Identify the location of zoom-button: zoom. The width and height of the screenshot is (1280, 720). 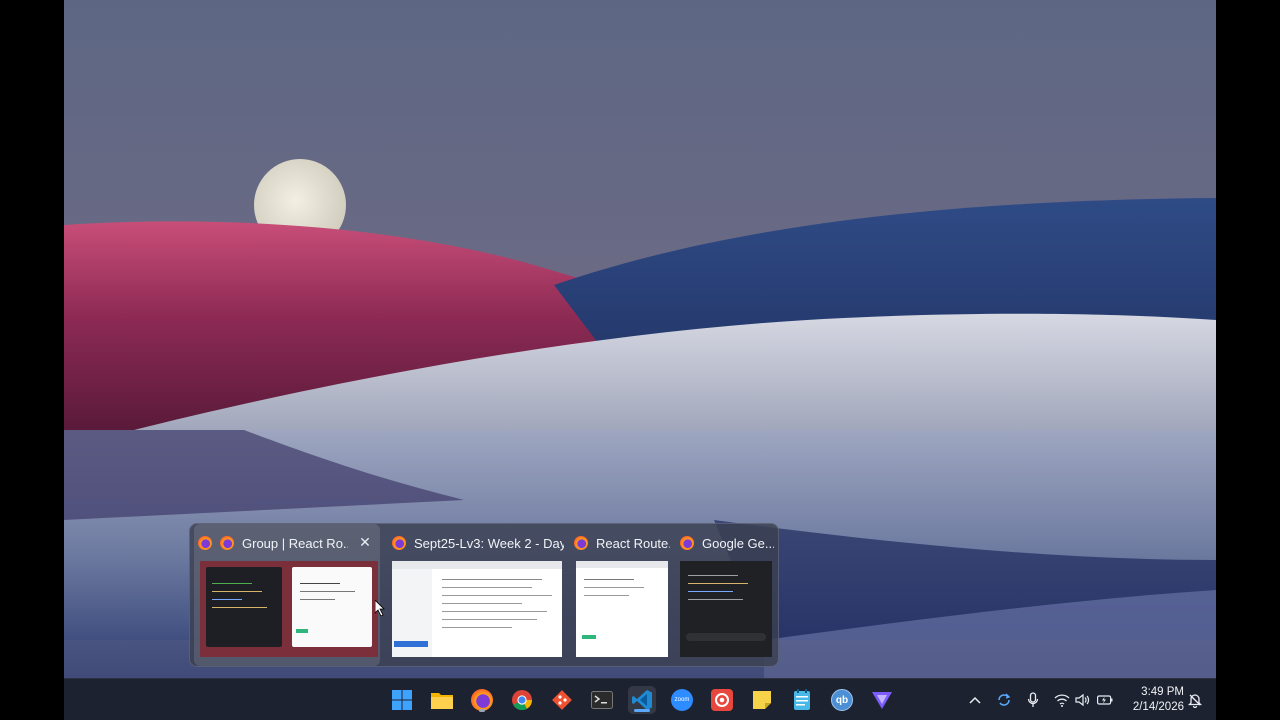
(682, 700).